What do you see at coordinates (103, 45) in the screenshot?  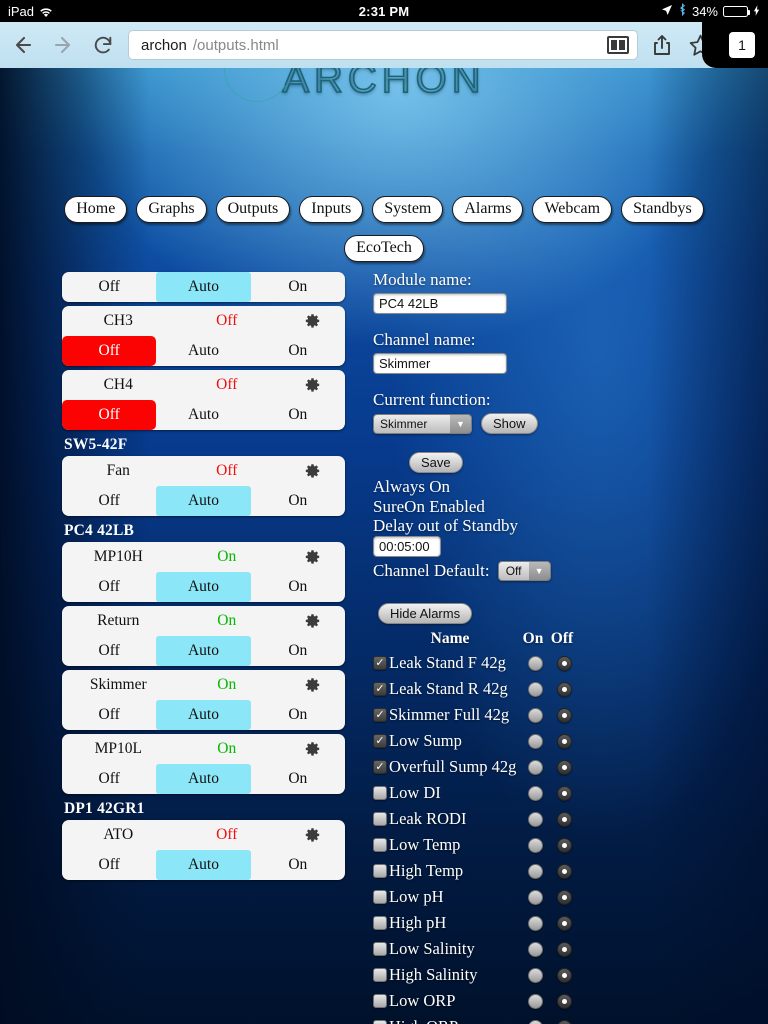 I see `reload-icon` at bounding box center [103, 45].